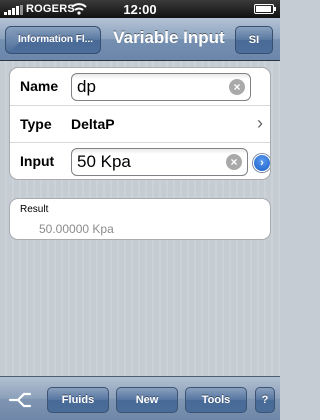 This screenshot has height=420, width=320. Describe the element at coordinates (86, 86) in the screenshot. I see `name-value: dp` at that location.